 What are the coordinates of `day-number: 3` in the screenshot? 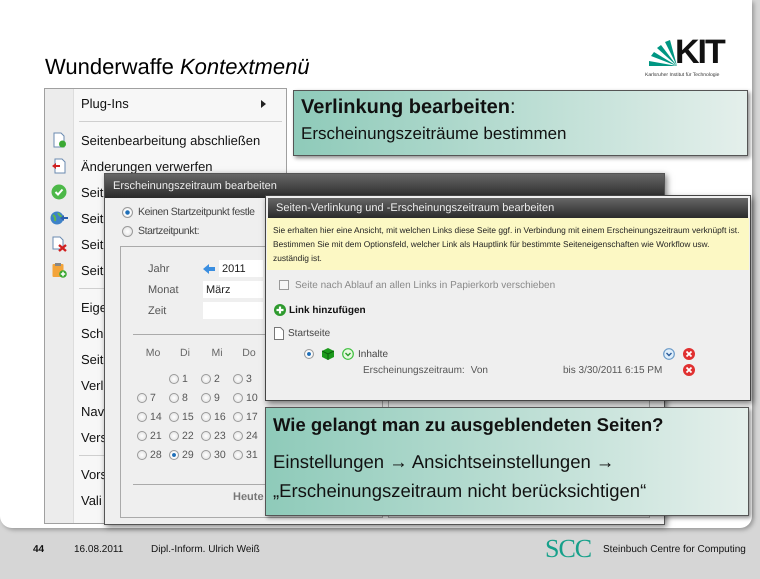 It's located at (249, 378).